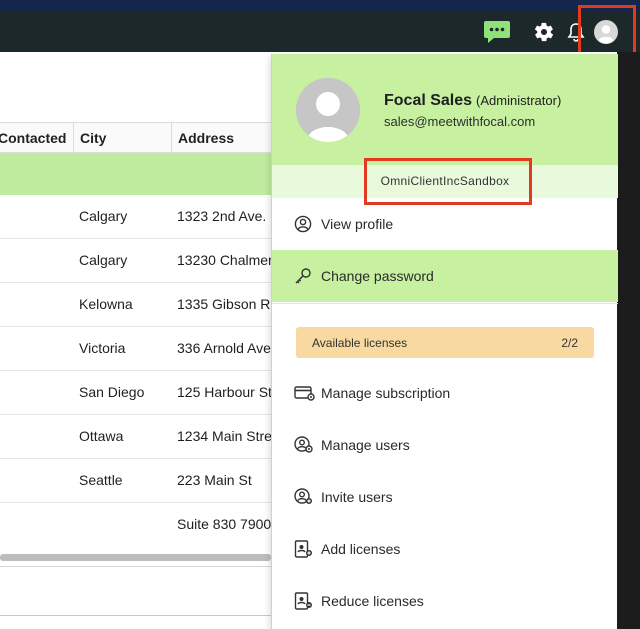  I want to click on menu-item-manage-subscription: Manage subscription, so click(445, 393).